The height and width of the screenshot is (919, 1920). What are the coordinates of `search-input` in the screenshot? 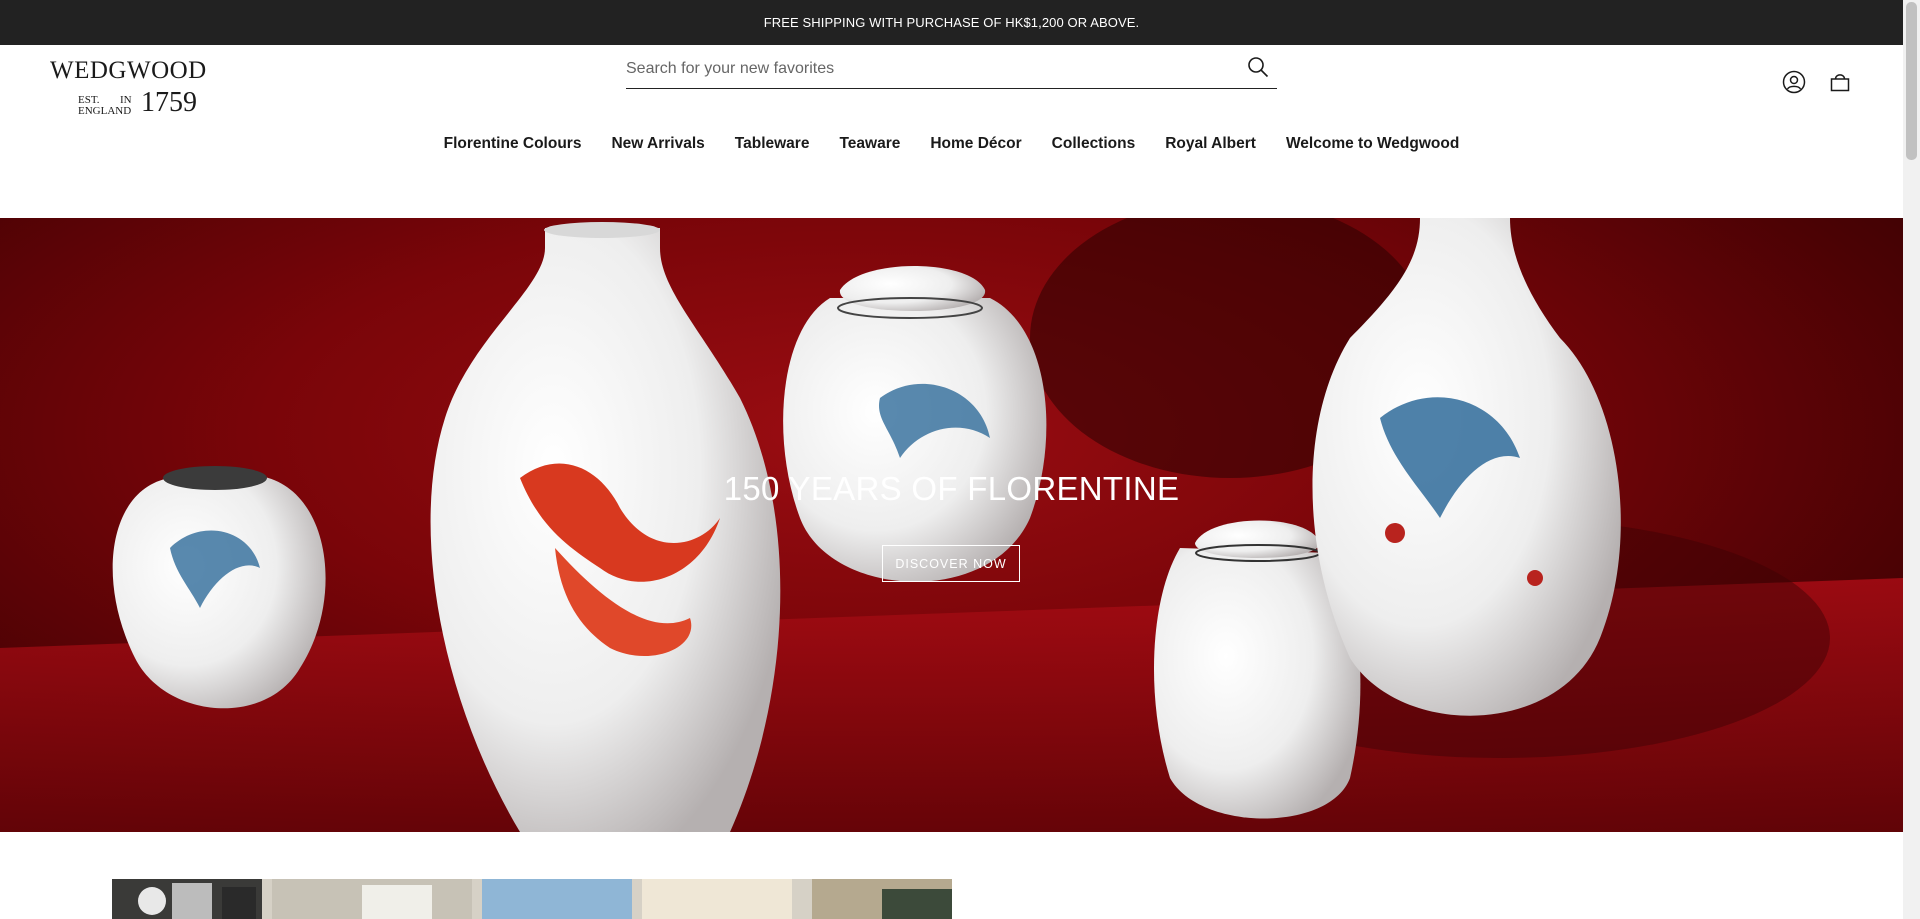 It's located at (934, 69).